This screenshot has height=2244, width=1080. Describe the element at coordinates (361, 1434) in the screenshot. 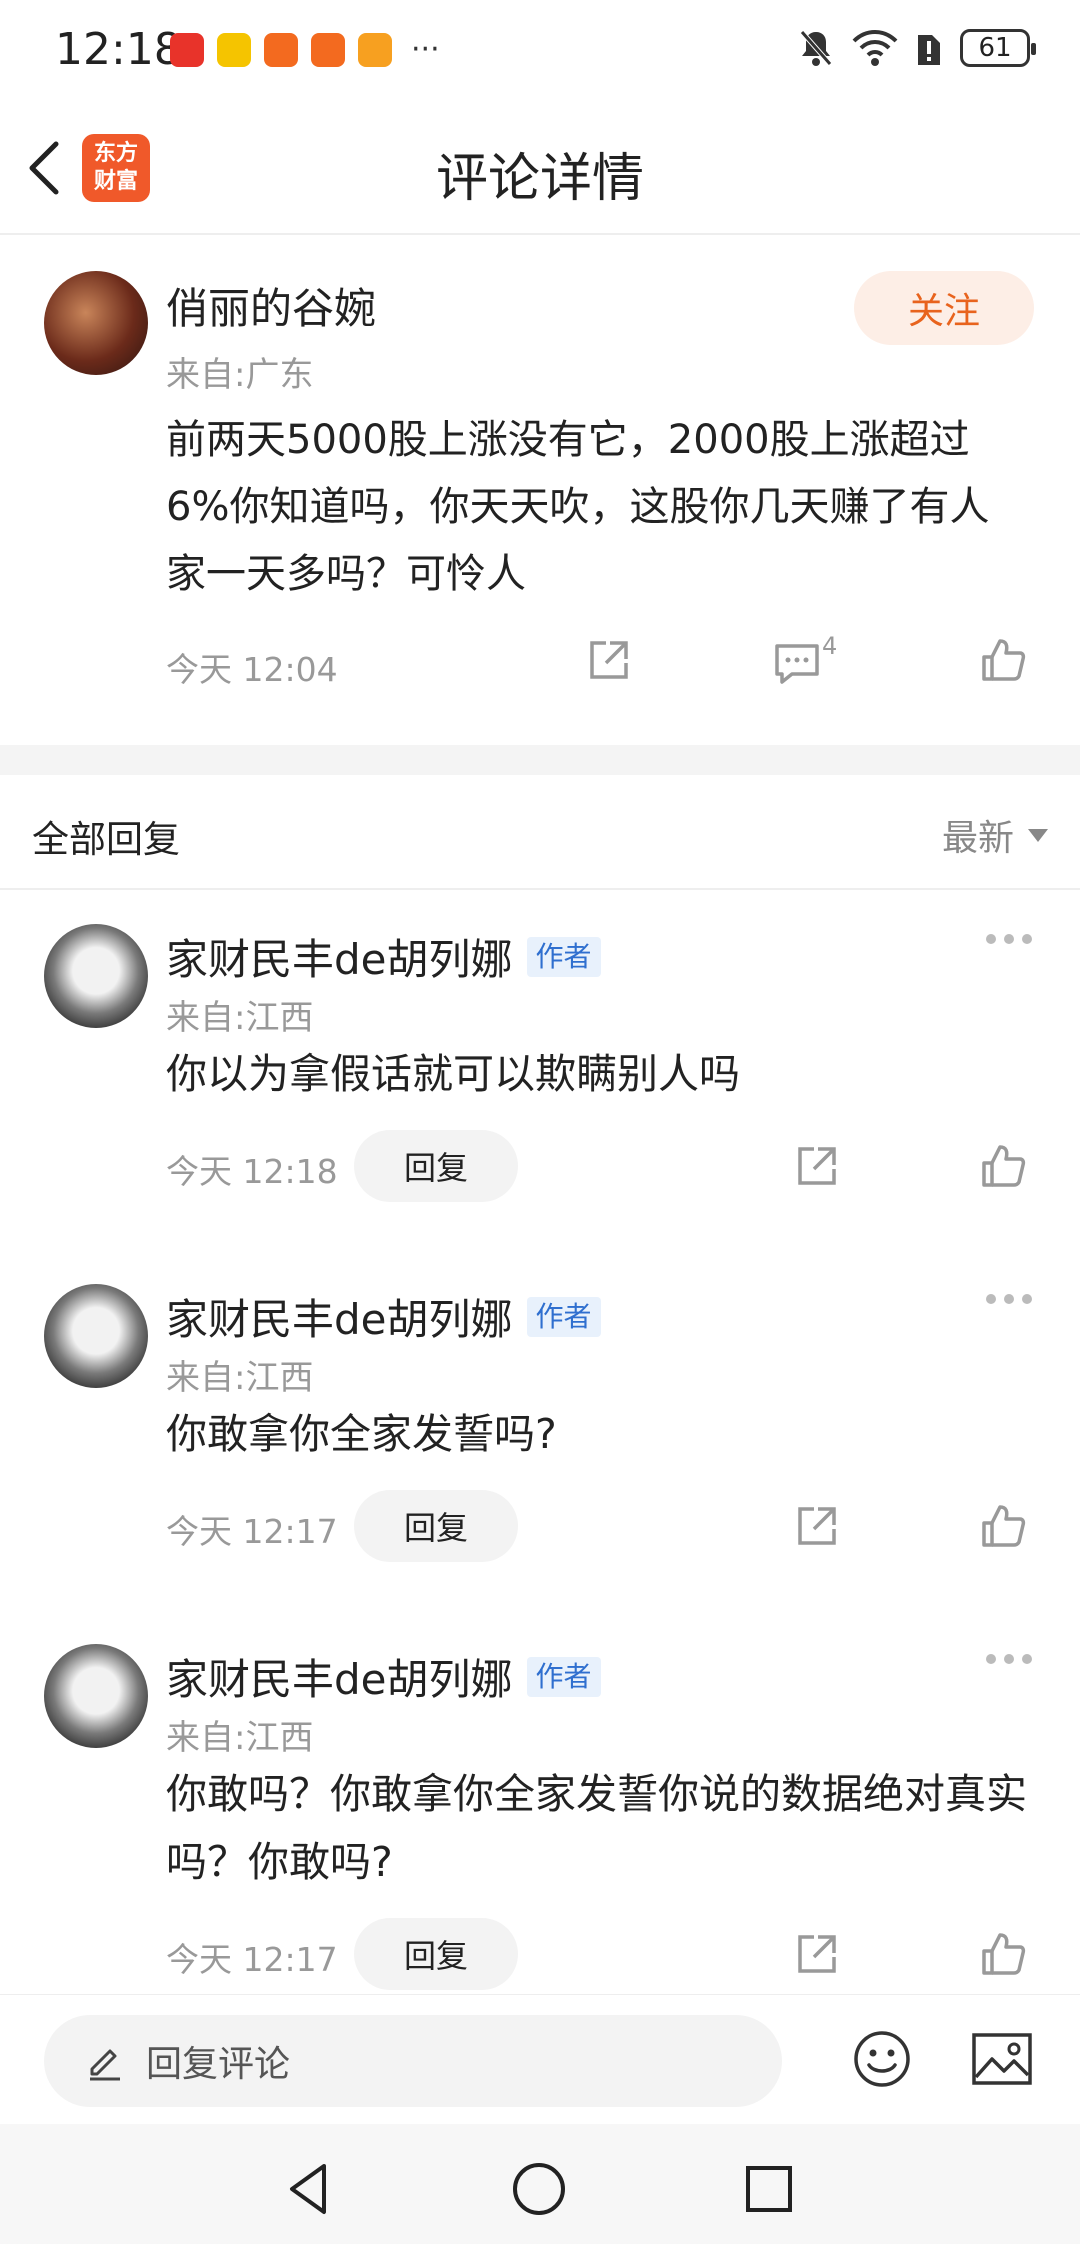

I see `reply-text: 你敢拿你全家发誓吗?` at that location.